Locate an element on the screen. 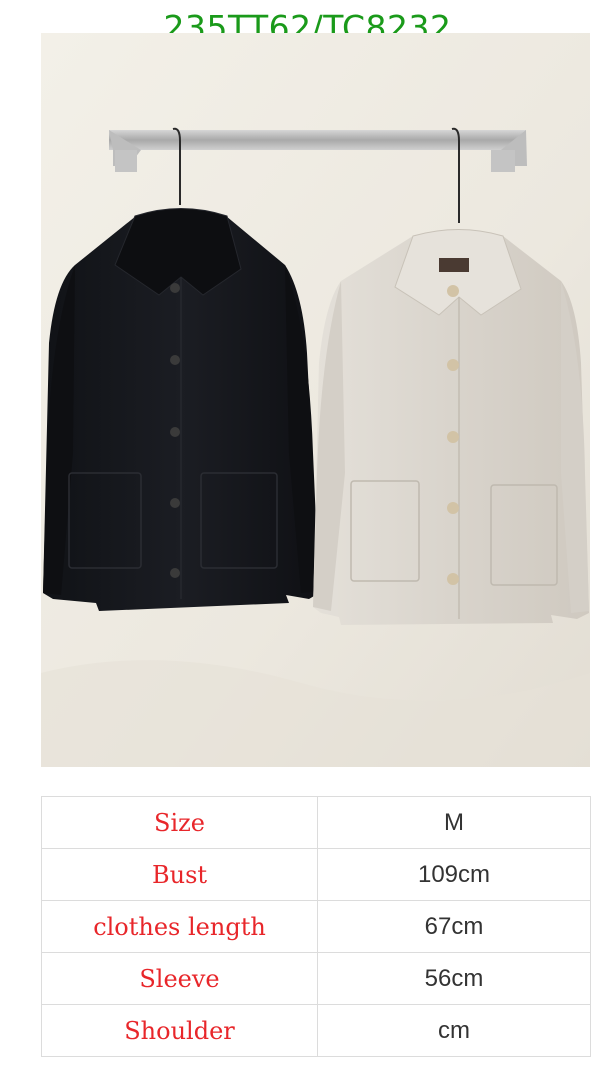 The width and height of the screenshot is (615, 1080). table-row: Shoulder cm is located at coordinates (316, 1030).